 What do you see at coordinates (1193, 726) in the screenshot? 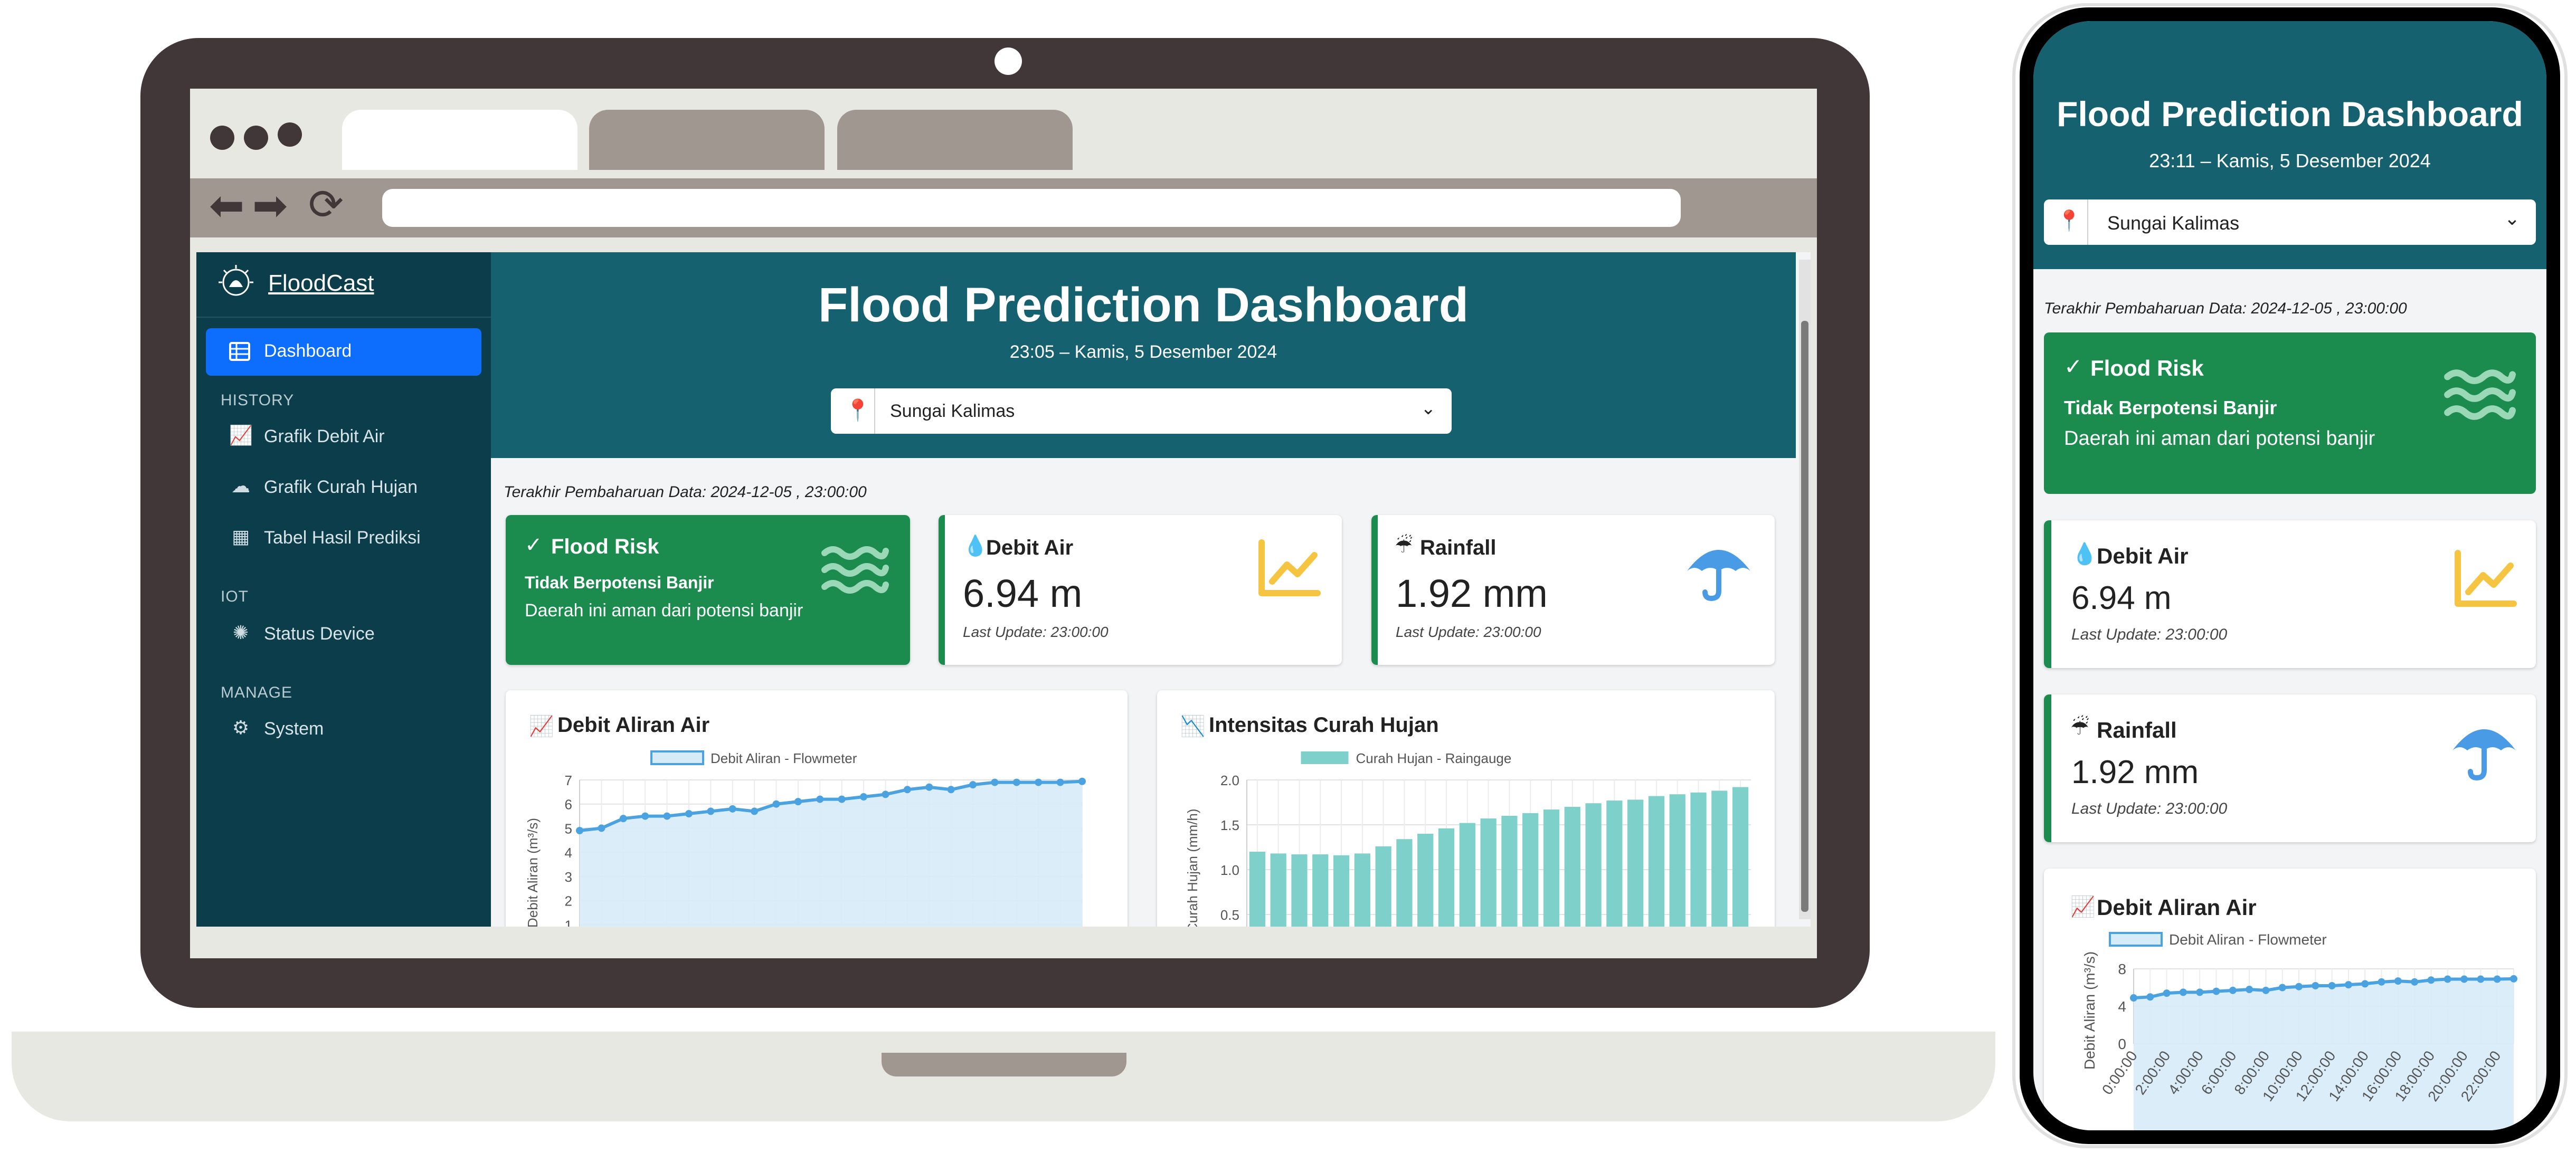
I see `line-chart-icon: 📉` at bounding box center [1193, 726].